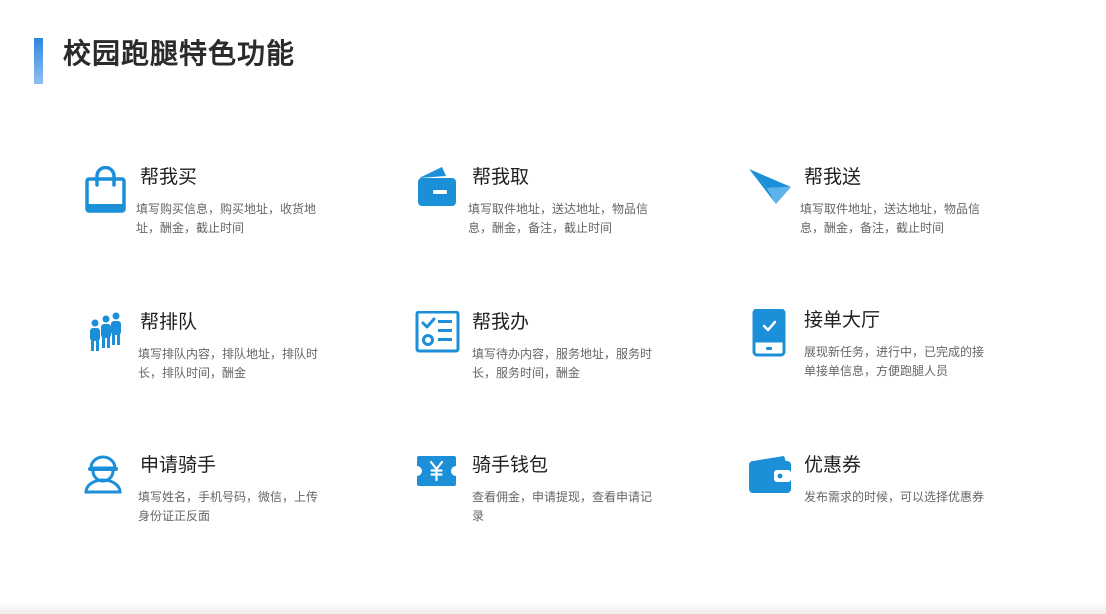 This screenshot has height=614, width=1106. I want to click on feature-bang-pai-dui: 帮排队 填写排队内容，排队地址，排队时长，排队时间，酬金, so click(206, 369).